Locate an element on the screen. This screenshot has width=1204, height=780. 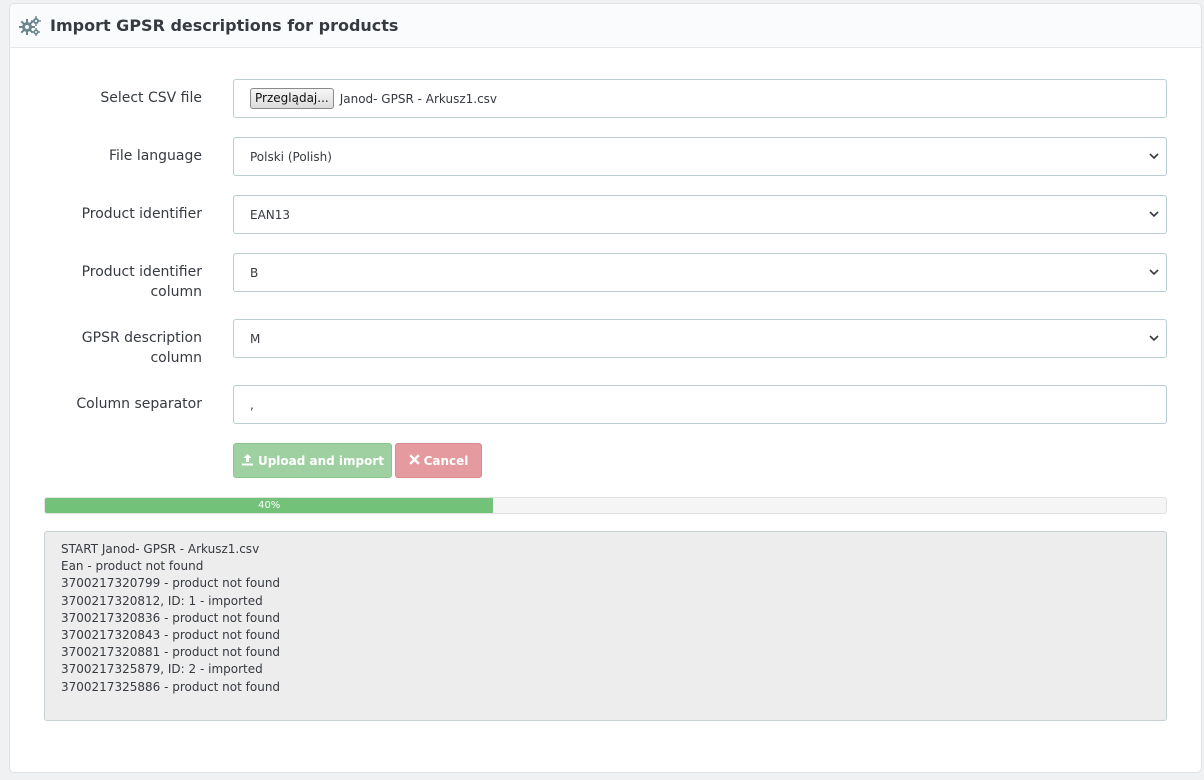
upload-button-label: Upload and import is located at coordinates (321, 460).